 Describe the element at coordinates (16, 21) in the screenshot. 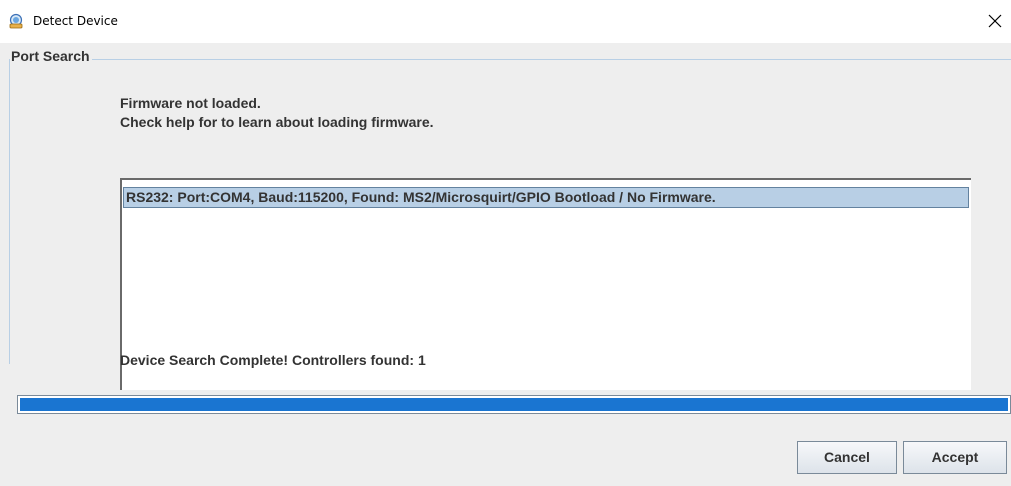

I see `app-search-icon` at that location.